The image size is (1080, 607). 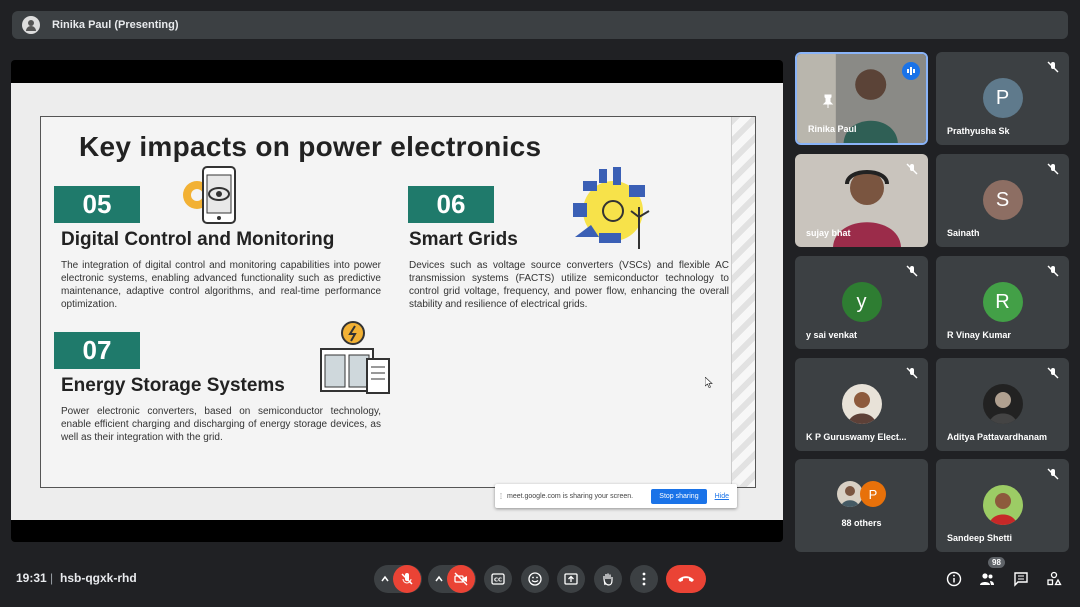 What do you see at coordinates (832, 129) in the screenshot?
I see `participant-name: Rinika Paul` at bounding box center [832, 129].